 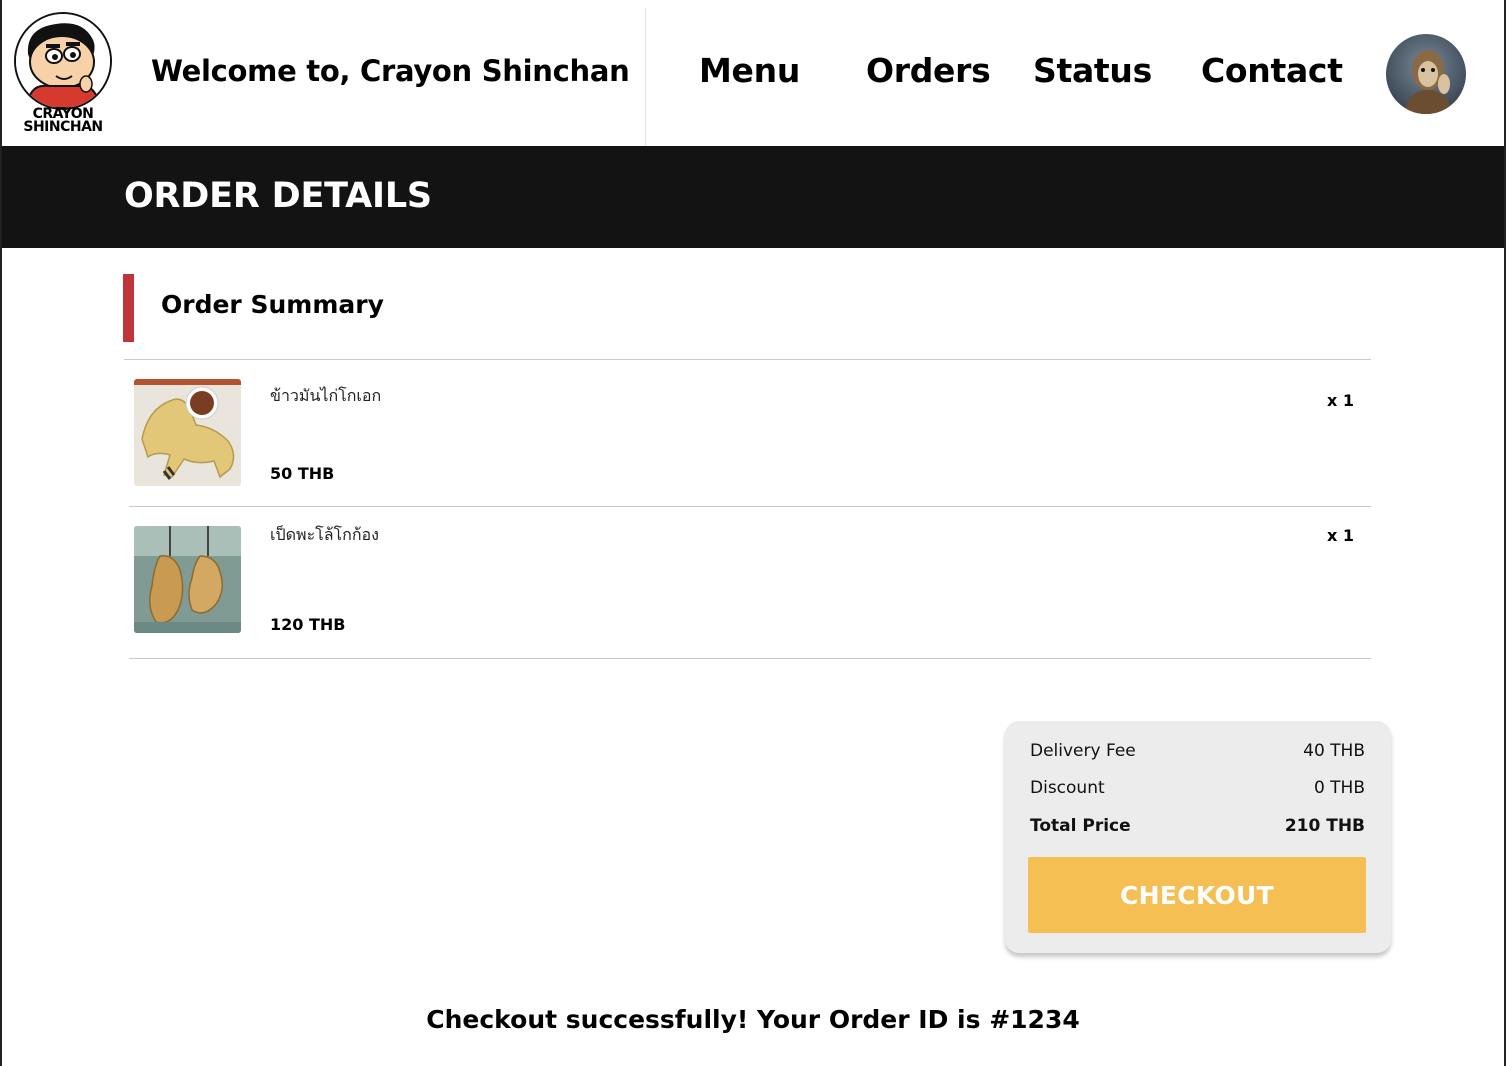 I want to click on discount-label: Discount, so click(x=1067, y=788).